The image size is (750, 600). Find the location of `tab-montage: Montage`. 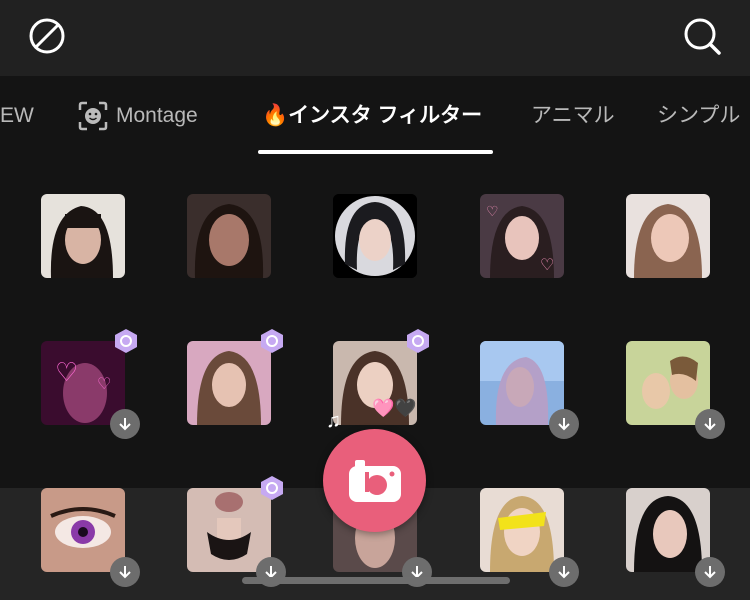

tab-montage: Montage is located at coordinates (138, 116).